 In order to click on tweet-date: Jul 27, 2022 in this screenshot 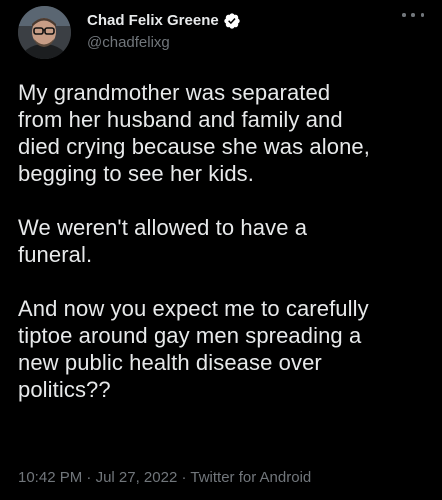, I will do `click(137, 477)`.